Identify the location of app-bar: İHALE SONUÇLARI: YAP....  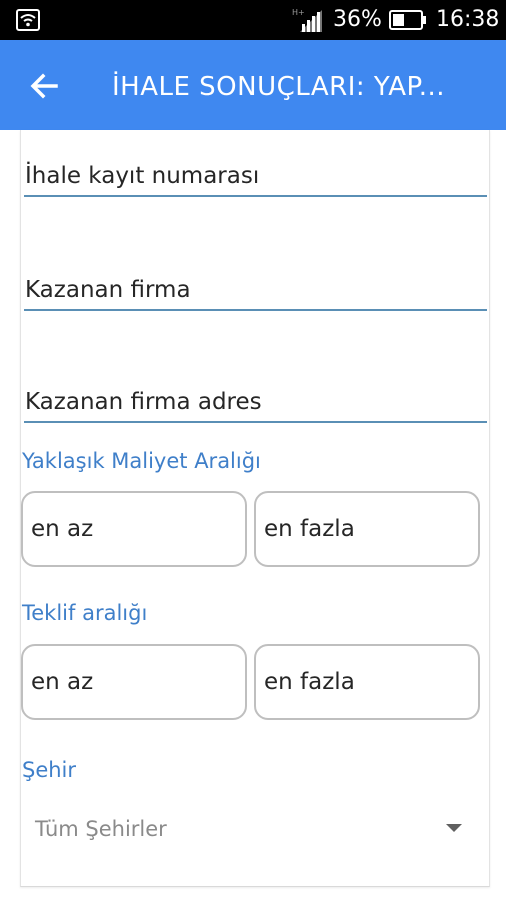
(253, 85).